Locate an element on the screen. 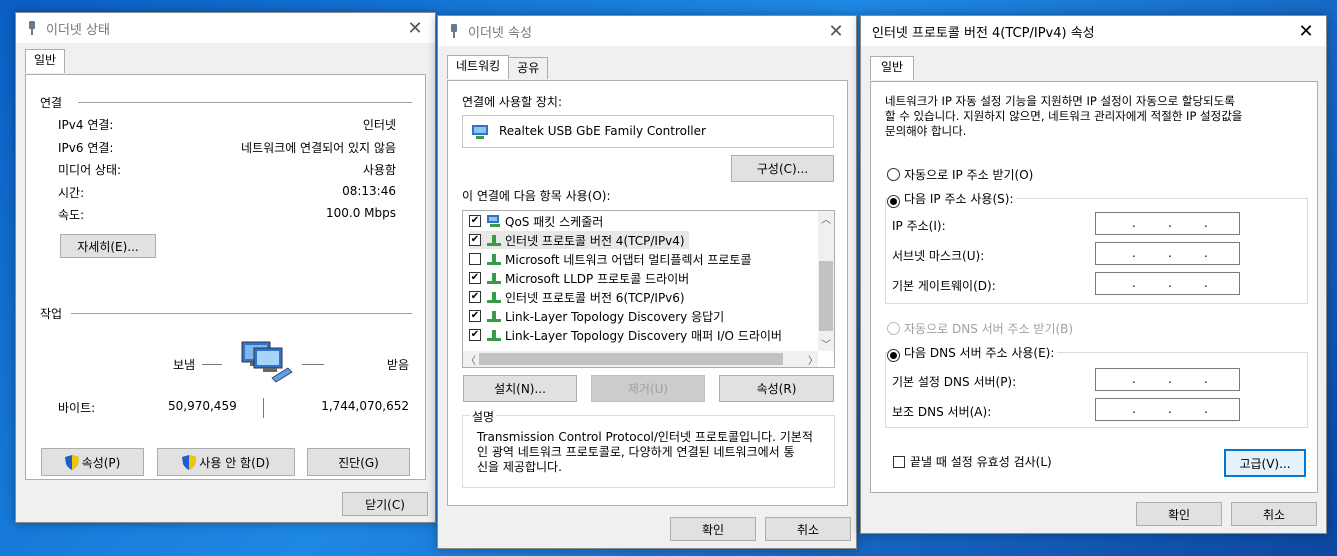  info-row: IPv6 연결: 네트워크에 연결되어 있지 않음 is located at coordinates (227, 148).